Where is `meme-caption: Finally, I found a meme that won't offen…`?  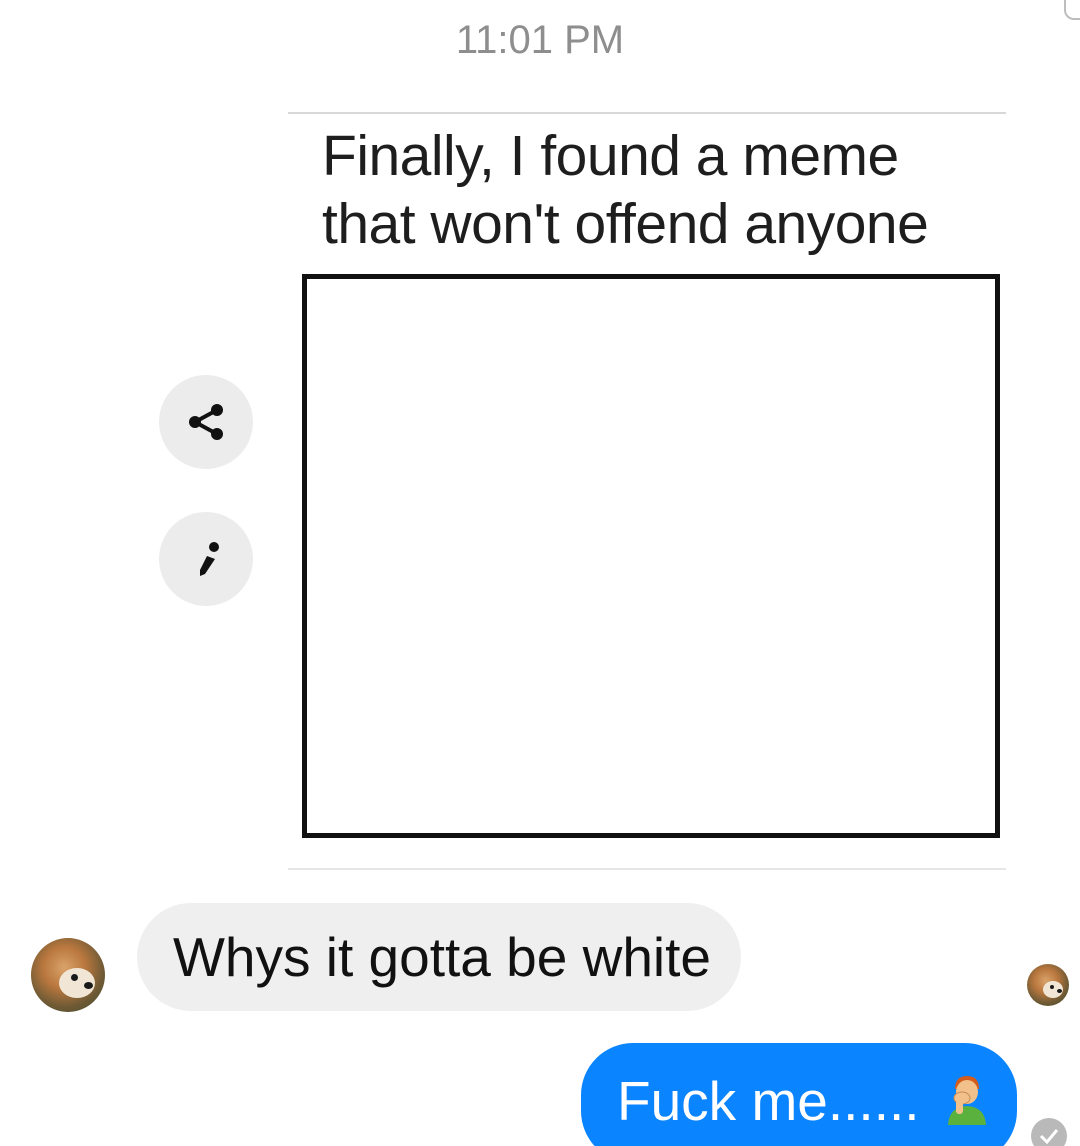 meme-caption: Finally, I found a meme that won't offen… is located at coordinates (625, 190).